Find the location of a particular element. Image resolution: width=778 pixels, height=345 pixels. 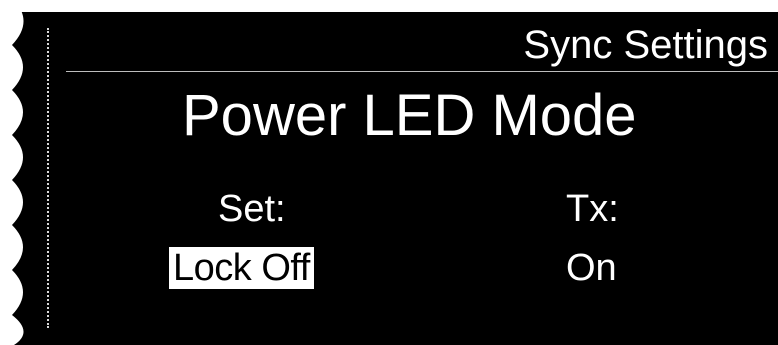

scalloped-edge is located at coordinates (12, 172).